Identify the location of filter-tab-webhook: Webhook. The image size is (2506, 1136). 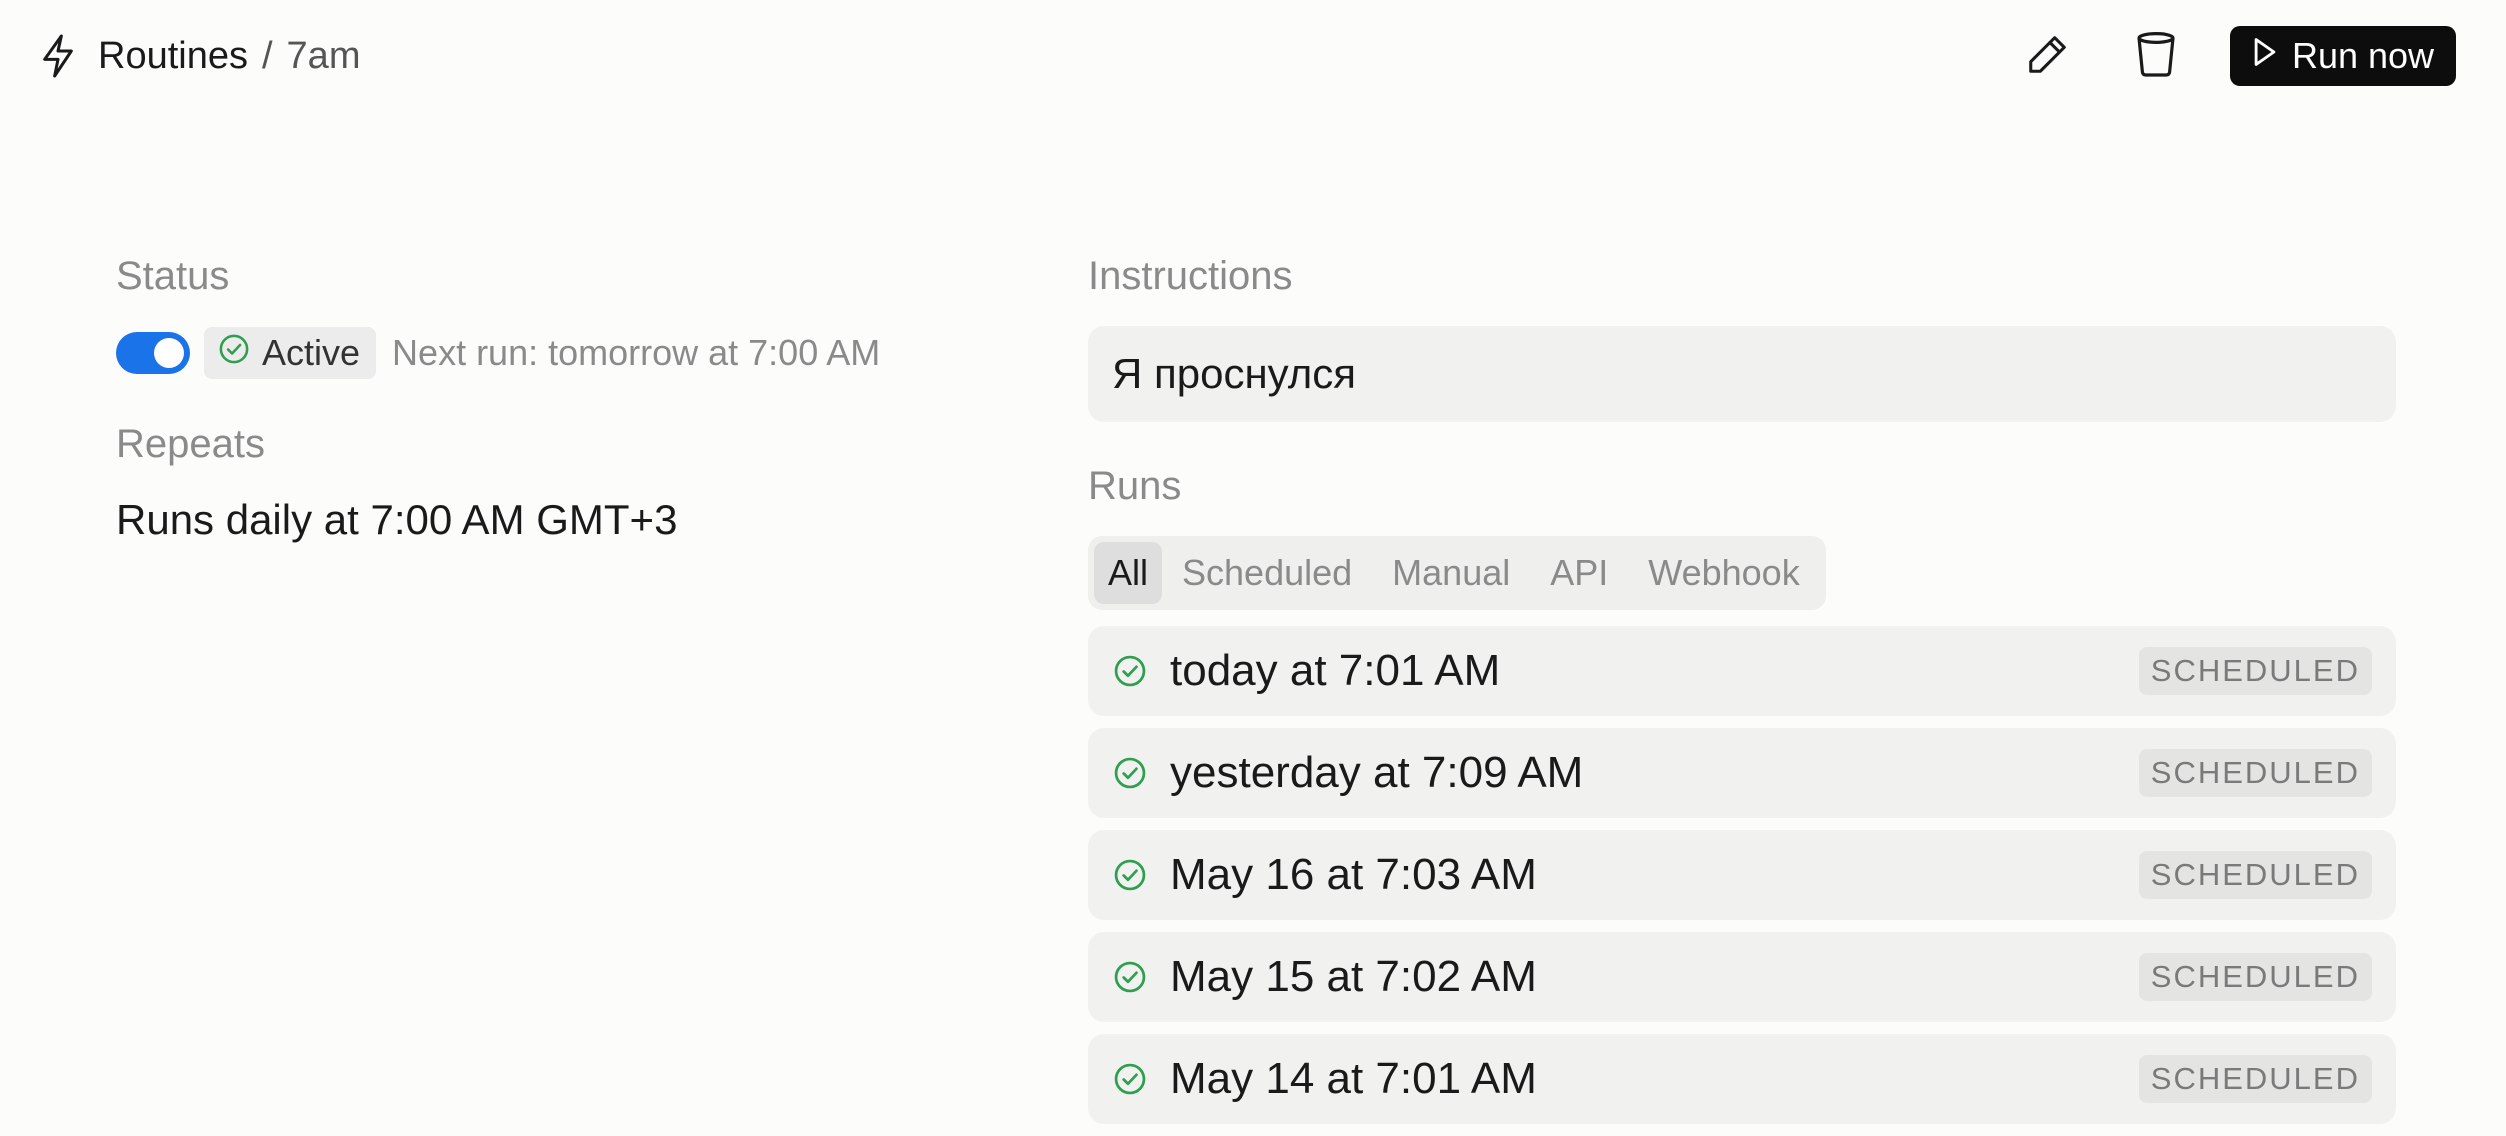
(1723, 573).